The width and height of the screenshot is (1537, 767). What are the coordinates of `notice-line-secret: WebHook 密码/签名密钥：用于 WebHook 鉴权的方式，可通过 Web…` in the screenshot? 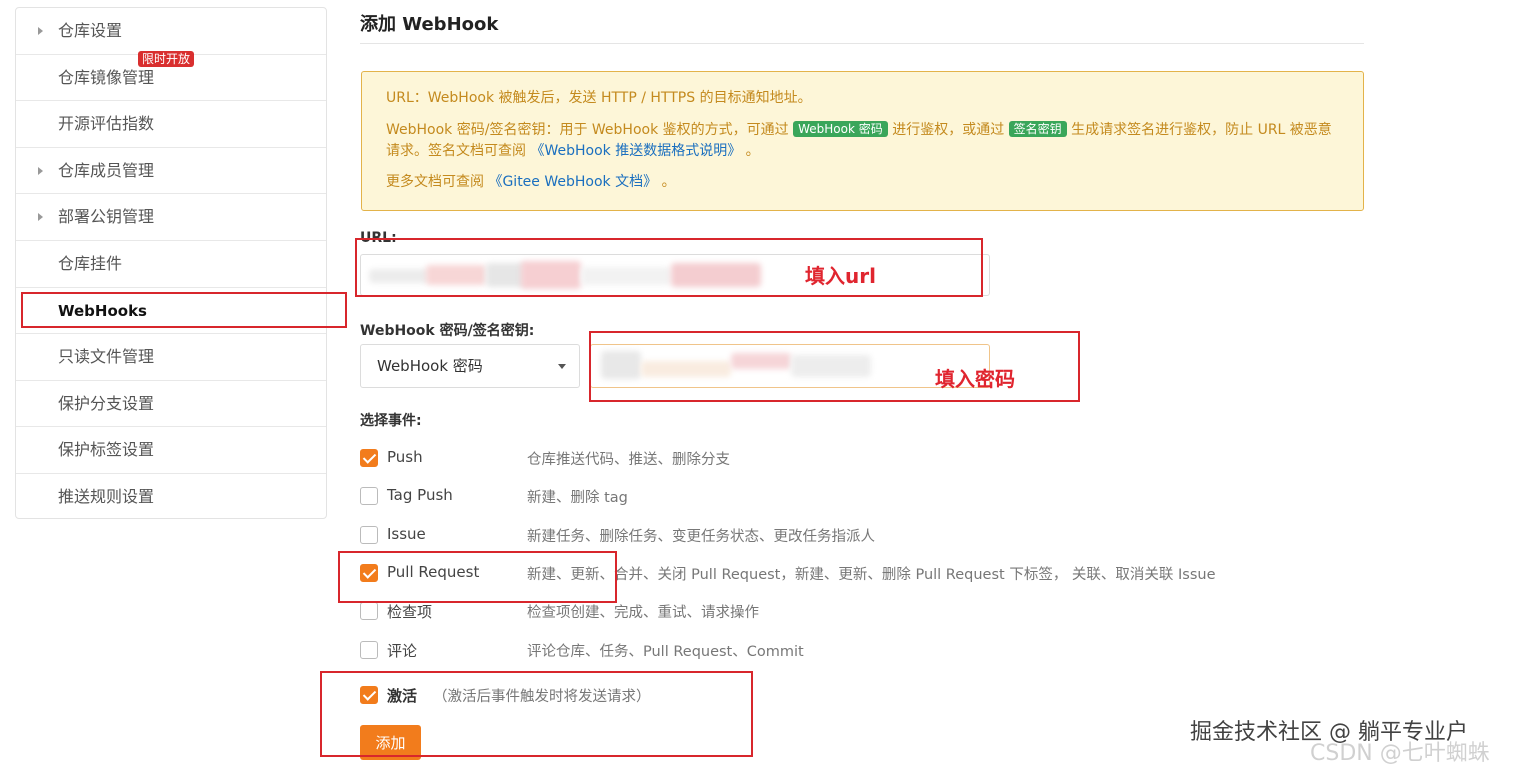 It's located at (862, 141).